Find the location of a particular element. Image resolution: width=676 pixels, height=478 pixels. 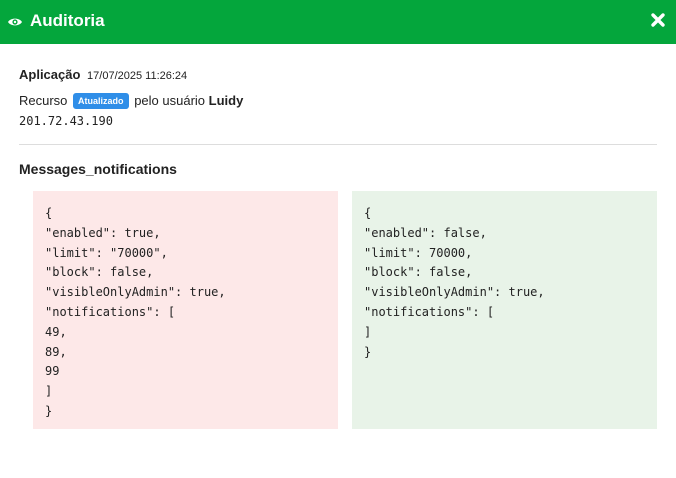

new-code-line: { is located at coordinates (368, 213).